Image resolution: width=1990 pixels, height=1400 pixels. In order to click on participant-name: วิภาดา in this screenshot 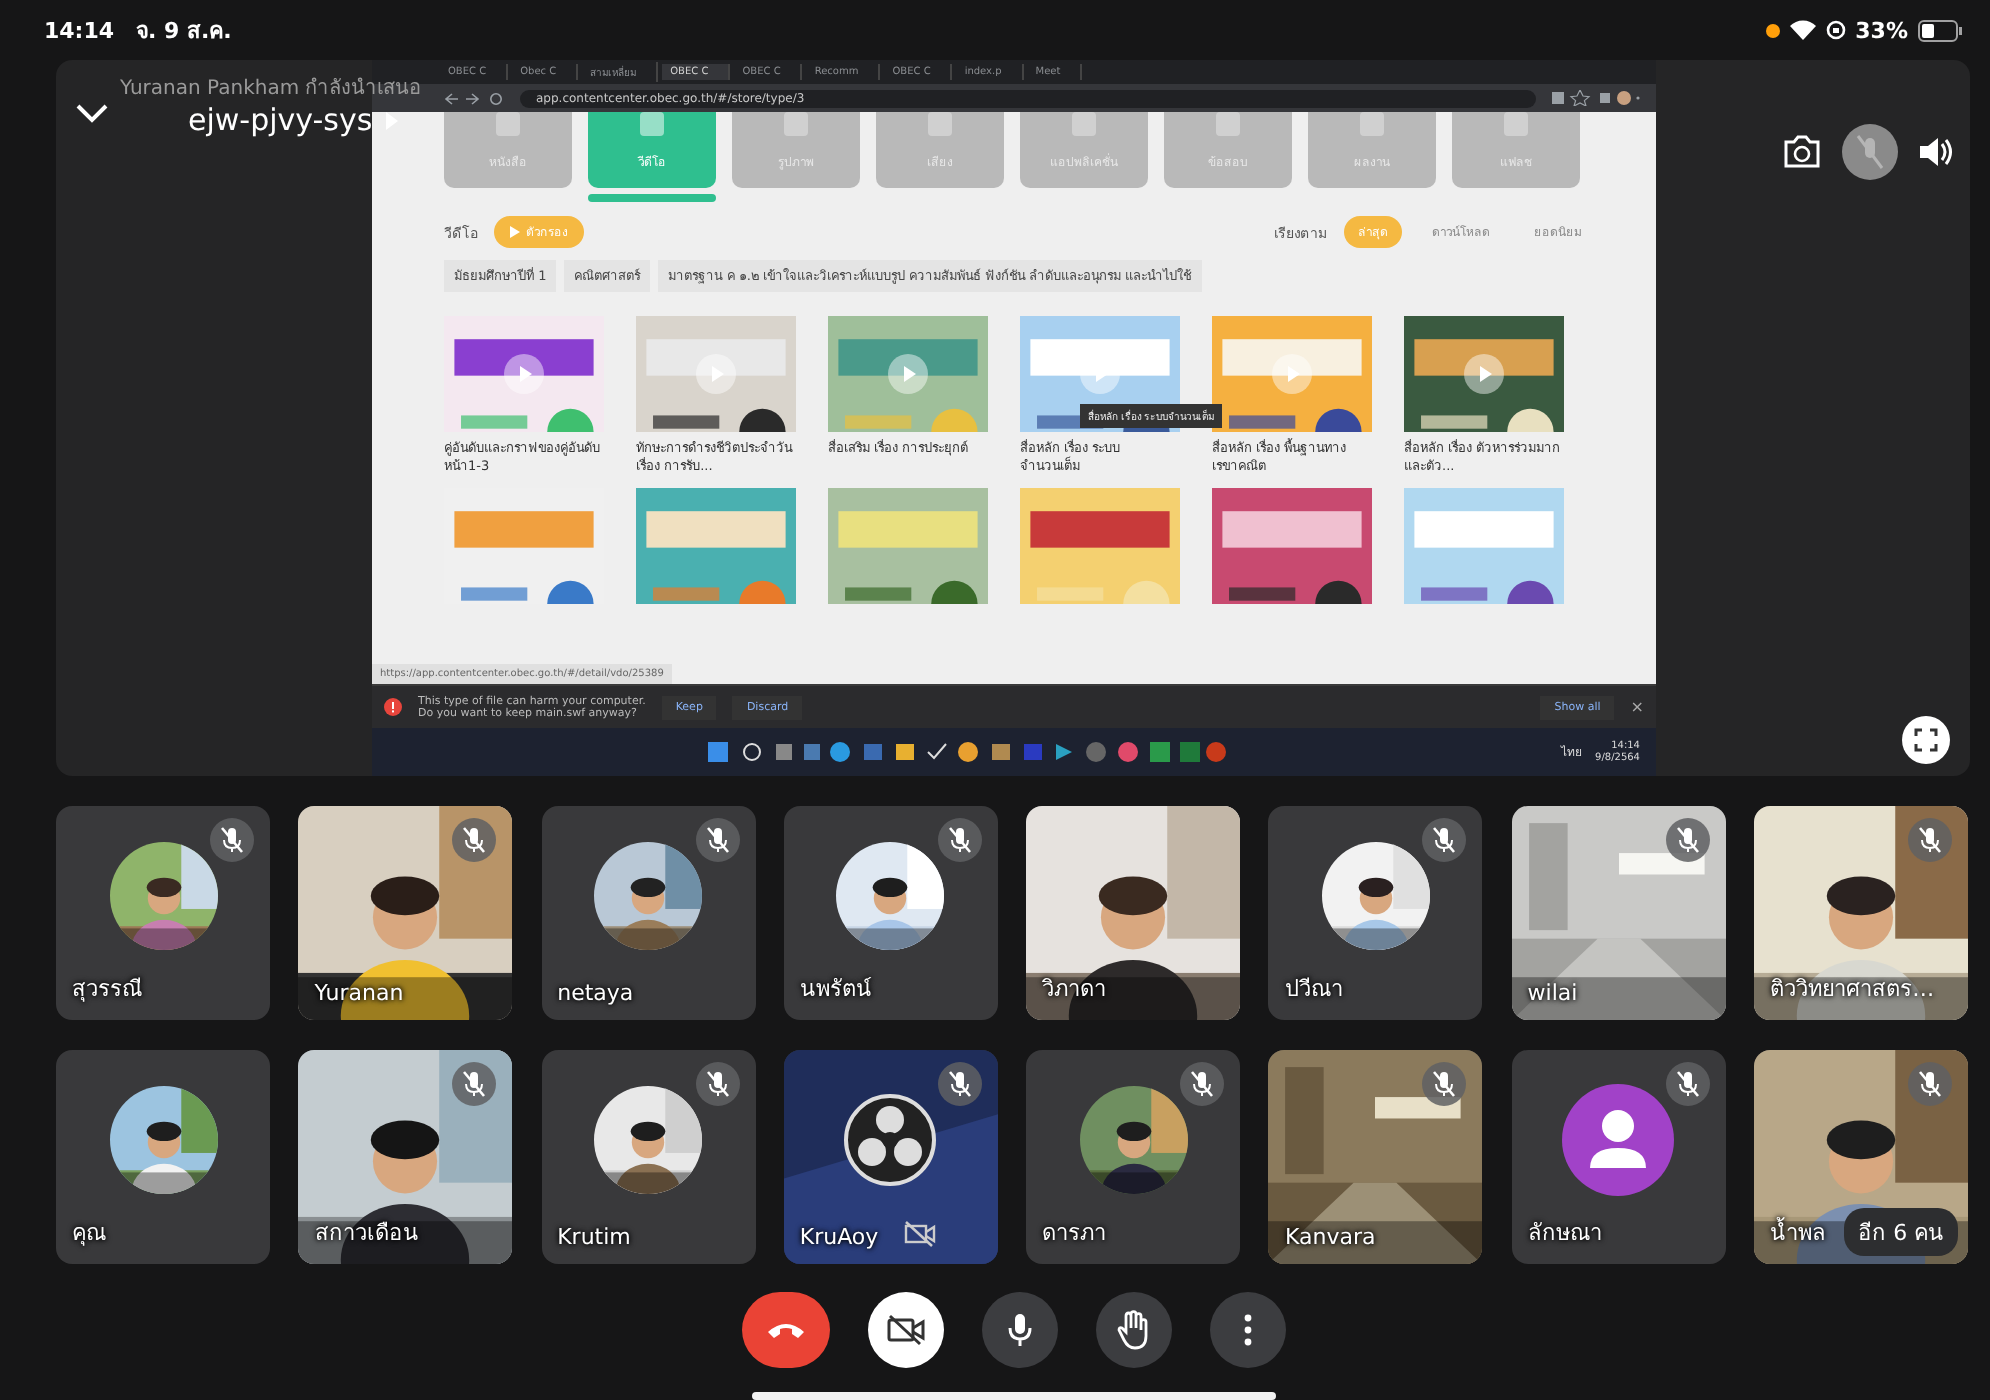, I will do `click(1074, 990)`.